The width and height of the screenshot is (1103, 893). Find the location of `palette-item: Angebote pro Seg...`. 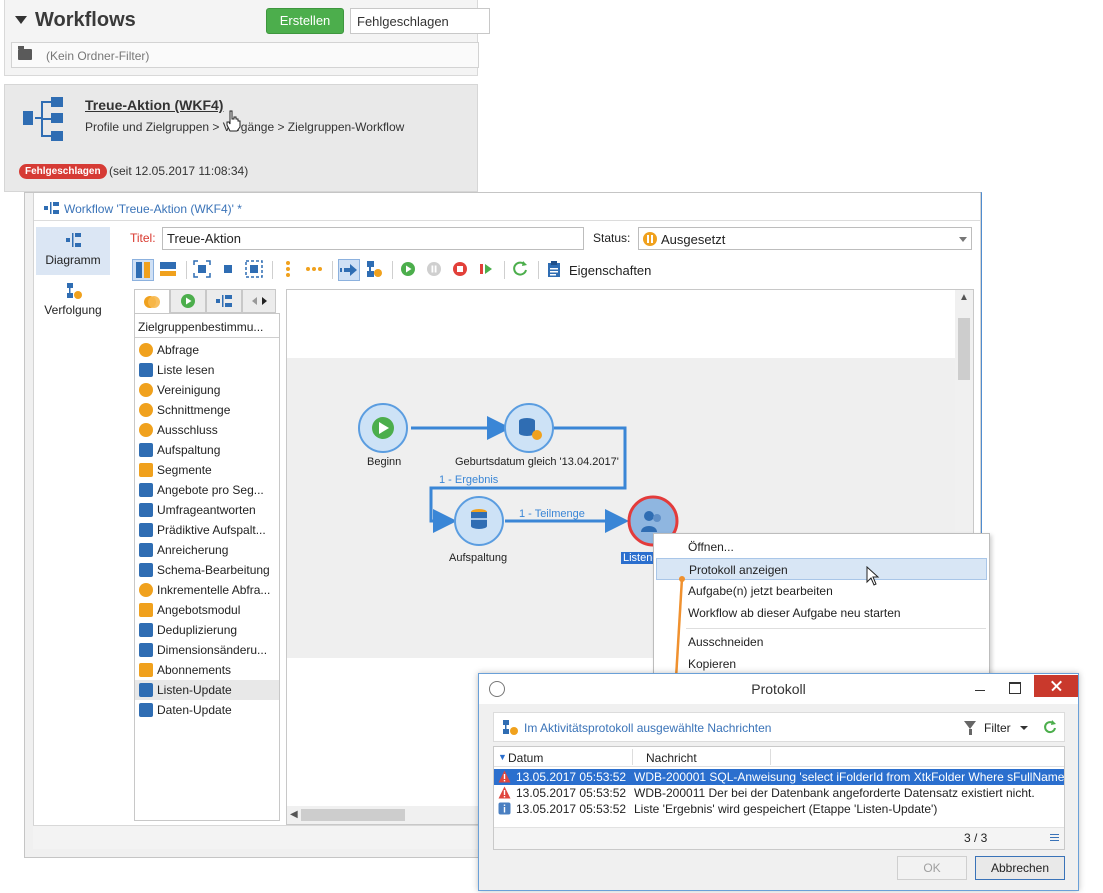

palette-item: Angebote pro Seg... is located at coordinates (207, 490).